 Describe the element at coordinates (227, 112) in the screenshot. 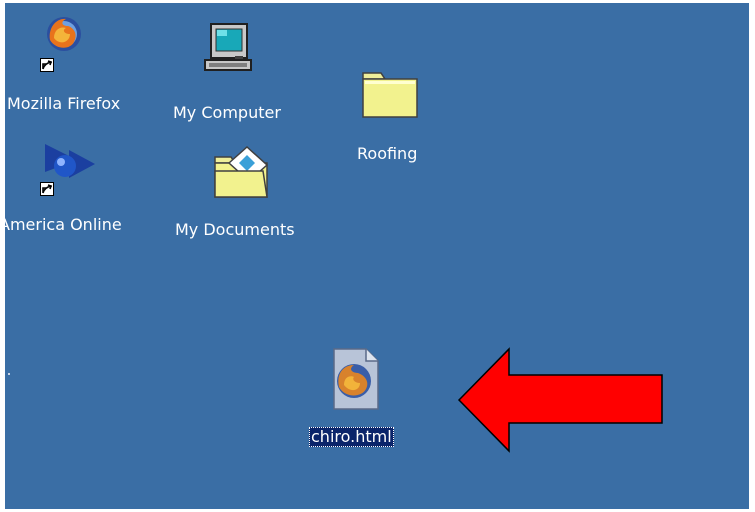

I see `desktop-icon-label: My Computer` at that location.